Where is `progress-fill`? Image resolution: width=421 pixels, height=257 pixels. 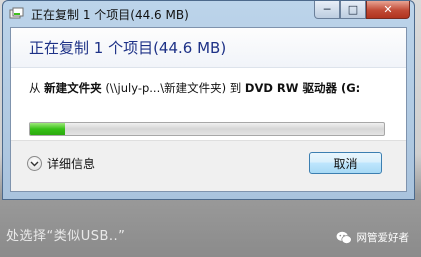 progress-fill is located at coordinates (48, 129).